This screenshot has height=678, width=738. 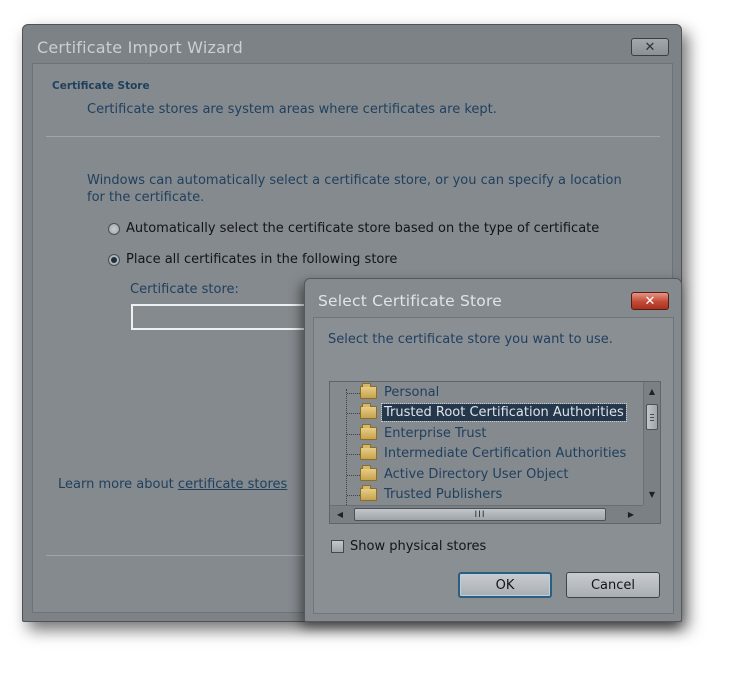 I want to click on footer-separator, so click(x=176, y=555).